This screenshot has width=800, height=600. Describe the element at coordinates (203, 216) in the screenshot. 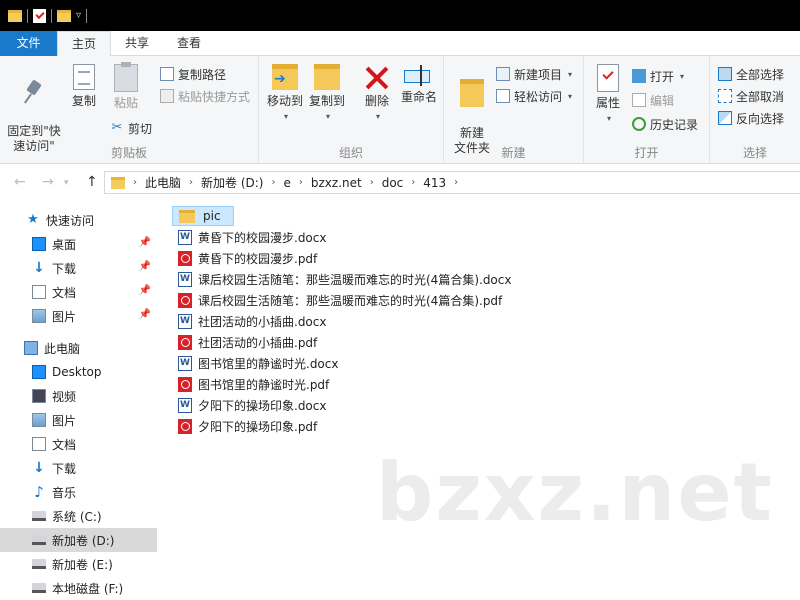

I see `list-item: pic` at that location.